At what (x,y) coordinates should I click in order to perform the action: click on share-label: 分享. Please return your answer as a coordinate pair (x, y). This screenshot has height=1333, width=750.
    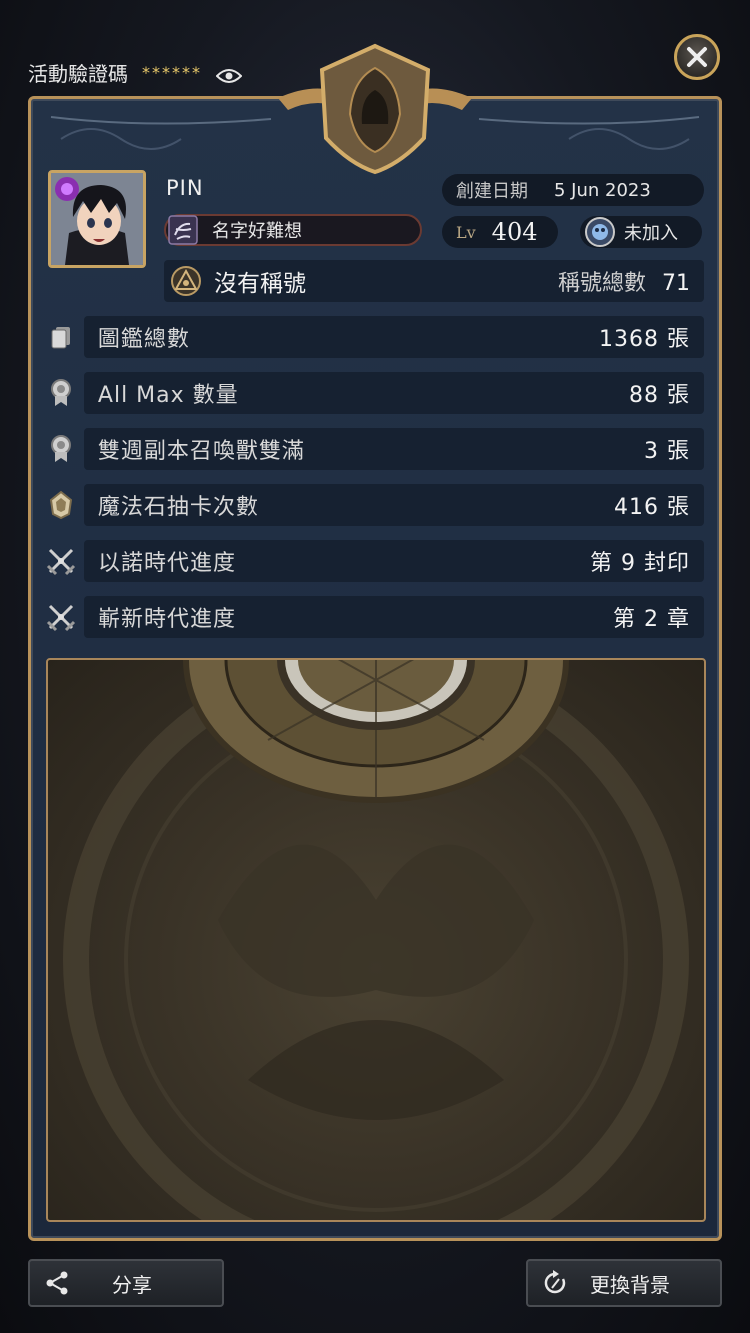
    Looking at the image, I should click on (132, 1284).